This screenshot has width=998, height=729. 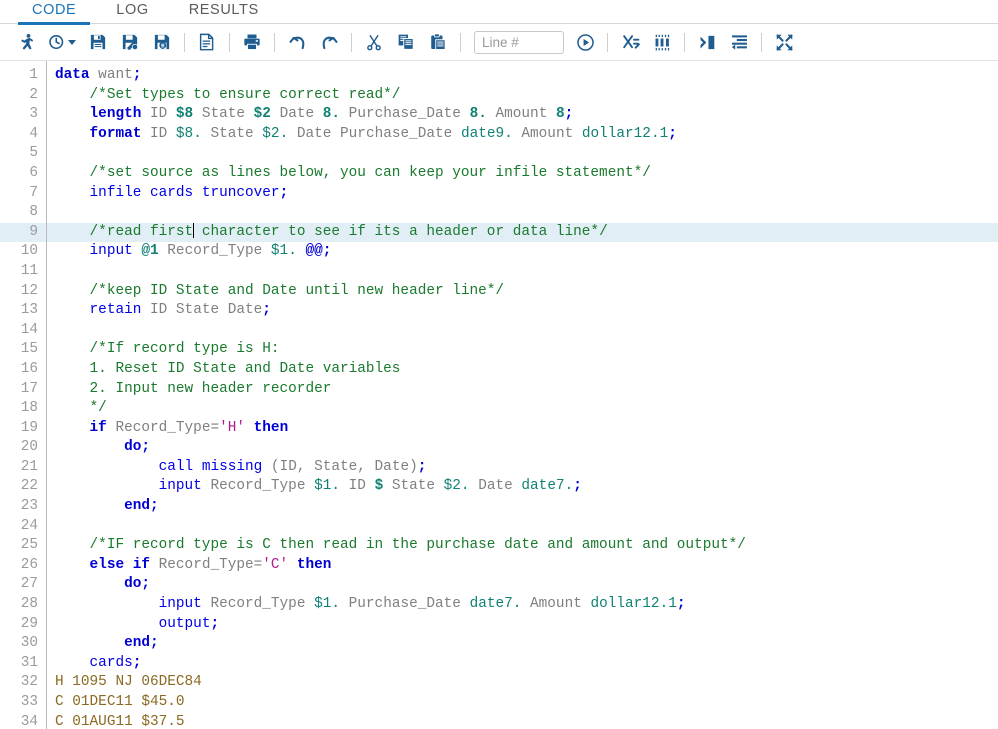 What do you see at coordinates (522, 311) in the screenshot?
I see `code-line-text: retain ID State Date;` at bounding box center [522, 311].